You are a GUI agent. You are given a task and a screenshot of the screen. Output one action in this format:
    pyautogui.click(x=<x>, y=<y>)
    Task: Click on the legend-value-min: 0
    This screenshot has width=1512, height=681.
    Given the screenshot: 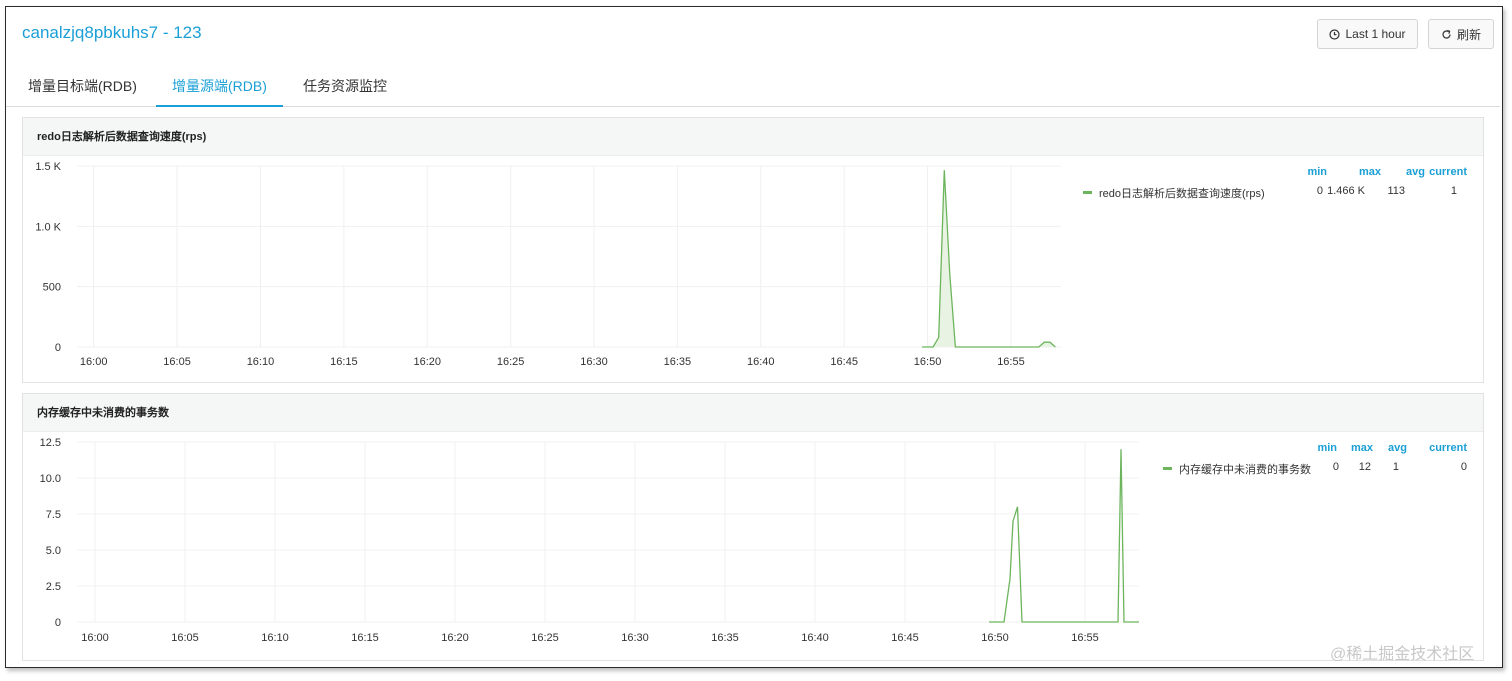 What is the action you would take?
    pyautogui.click(x=1335, y=467)
    